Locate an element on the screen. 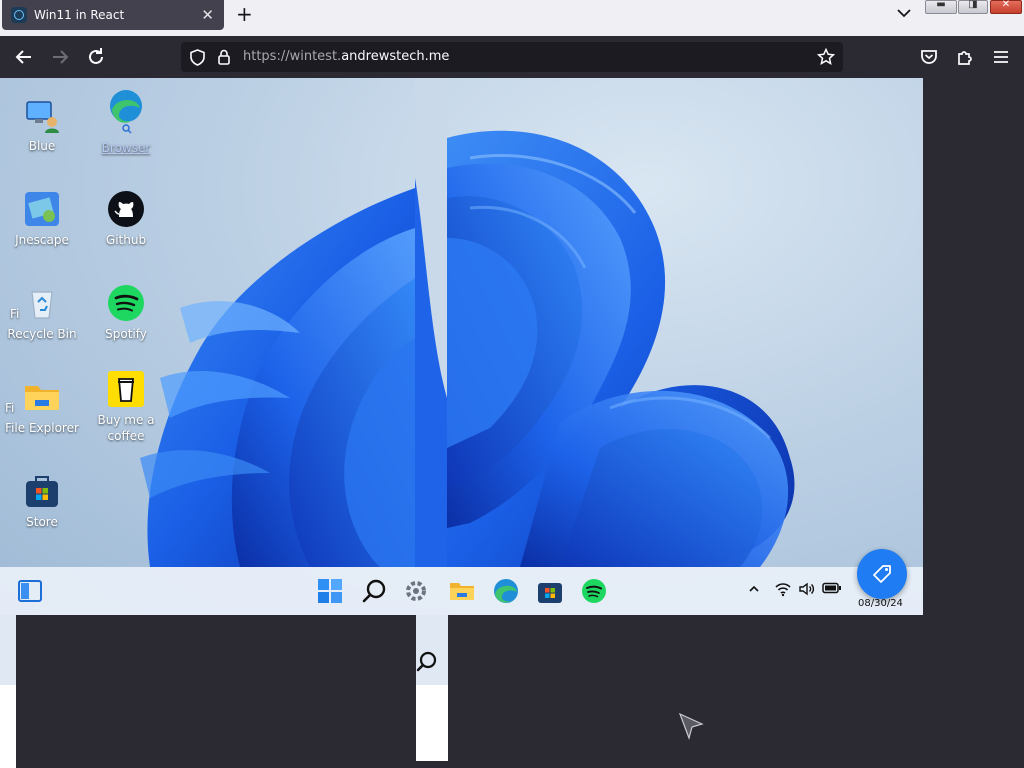  tab-strip: Win11 in React ✕ + ▬ ◨ ✕ is located at coordinates (512, 18).